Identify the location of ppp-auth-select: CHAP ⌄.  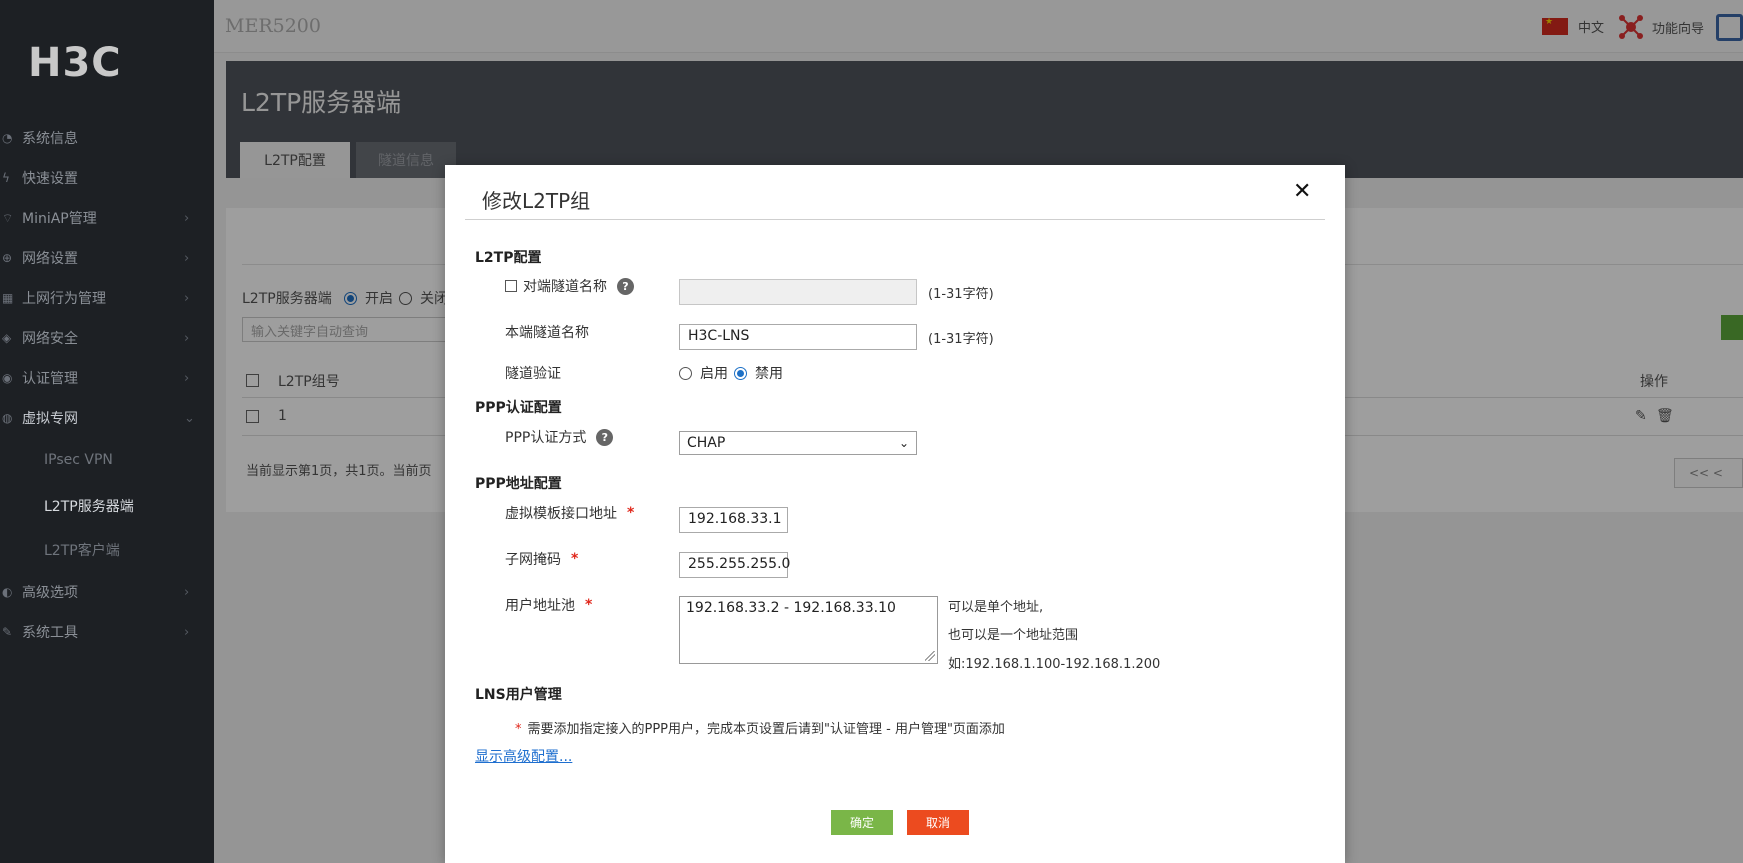
(798, 443).